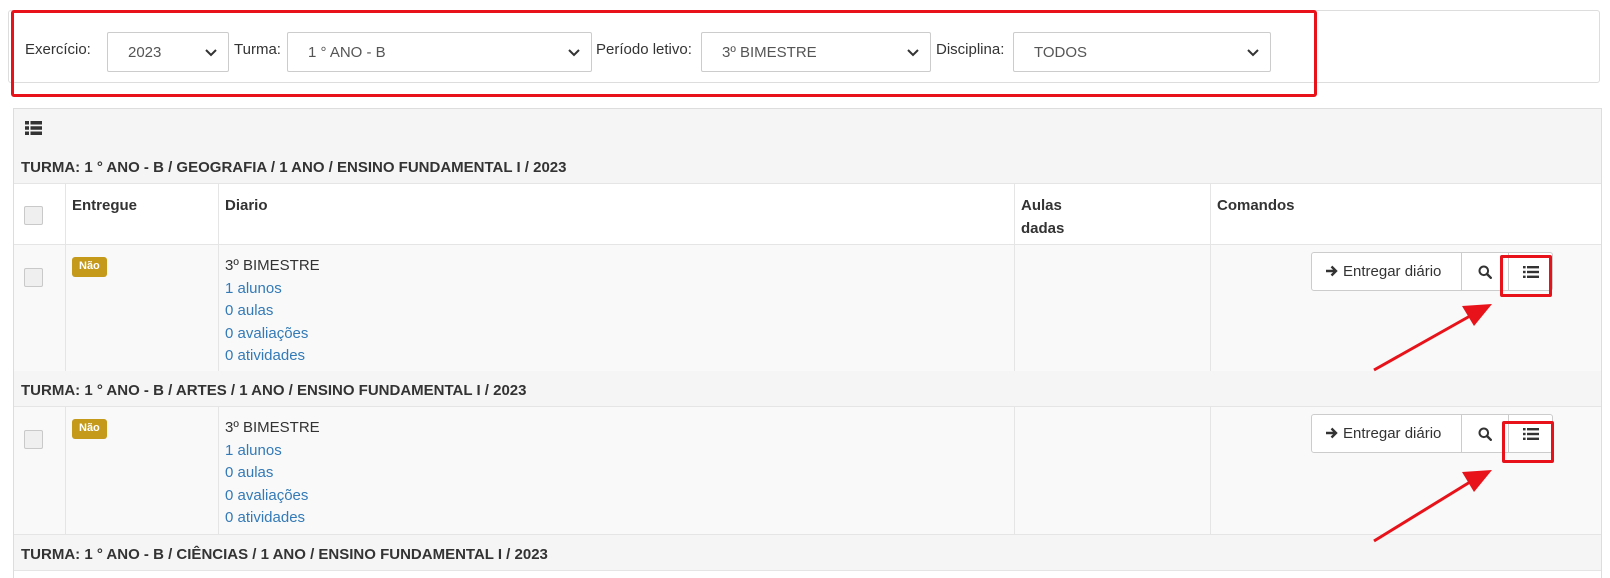 This screenshot has width=1610, height=578. Describe the element at coordinates (807, 130) in the screenshot. I see `panel-heading` at that location.